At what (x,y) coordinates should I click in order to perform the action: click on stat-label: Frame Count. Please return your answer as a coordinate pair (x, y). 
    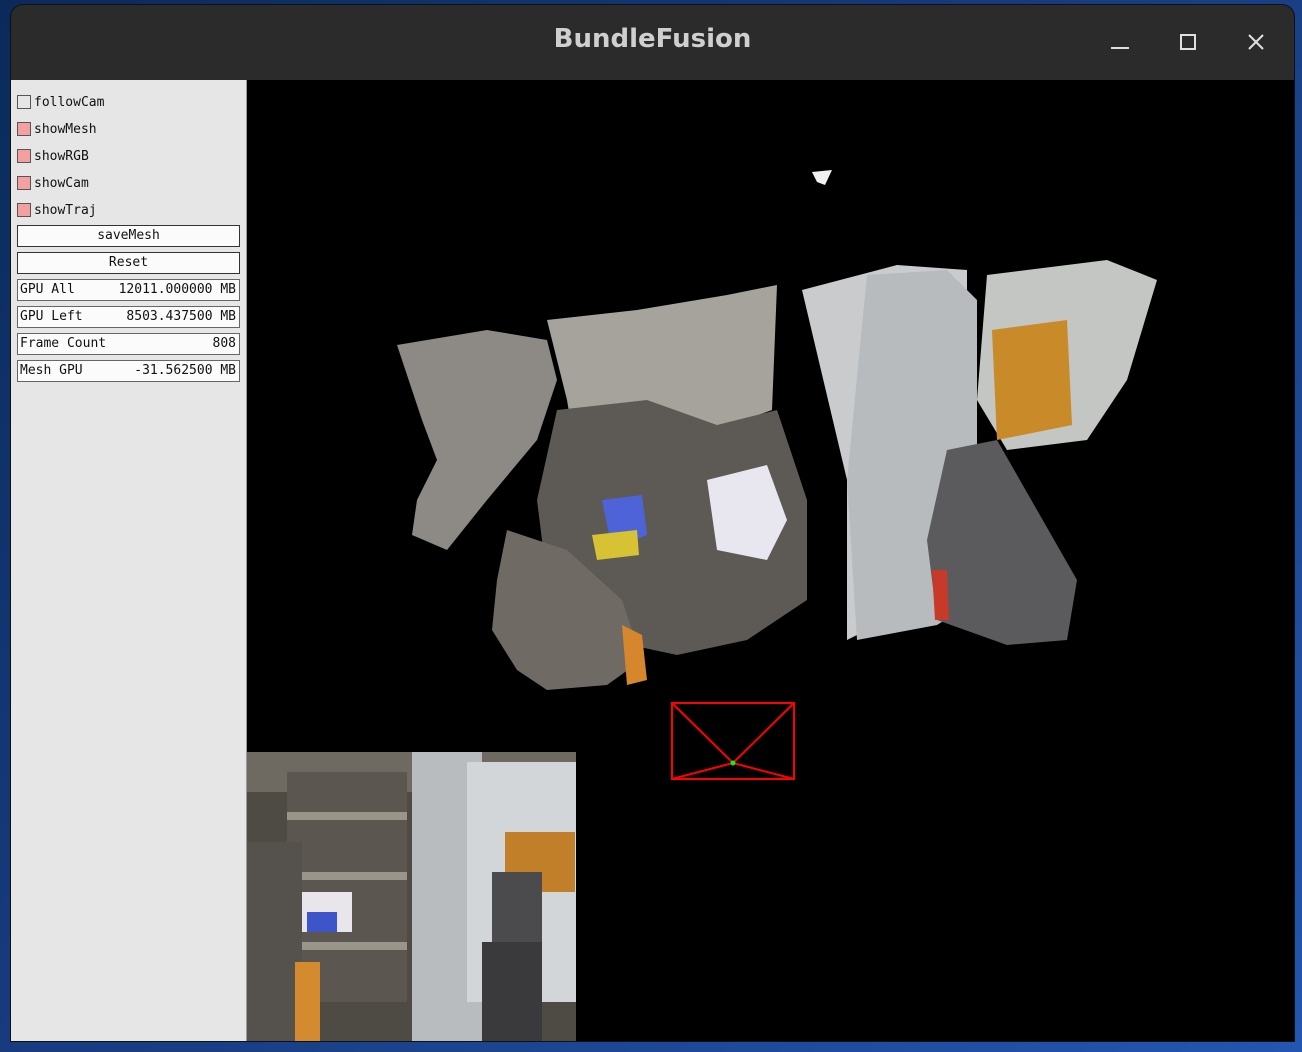
    Looking at the image, I should click on (63, 343).